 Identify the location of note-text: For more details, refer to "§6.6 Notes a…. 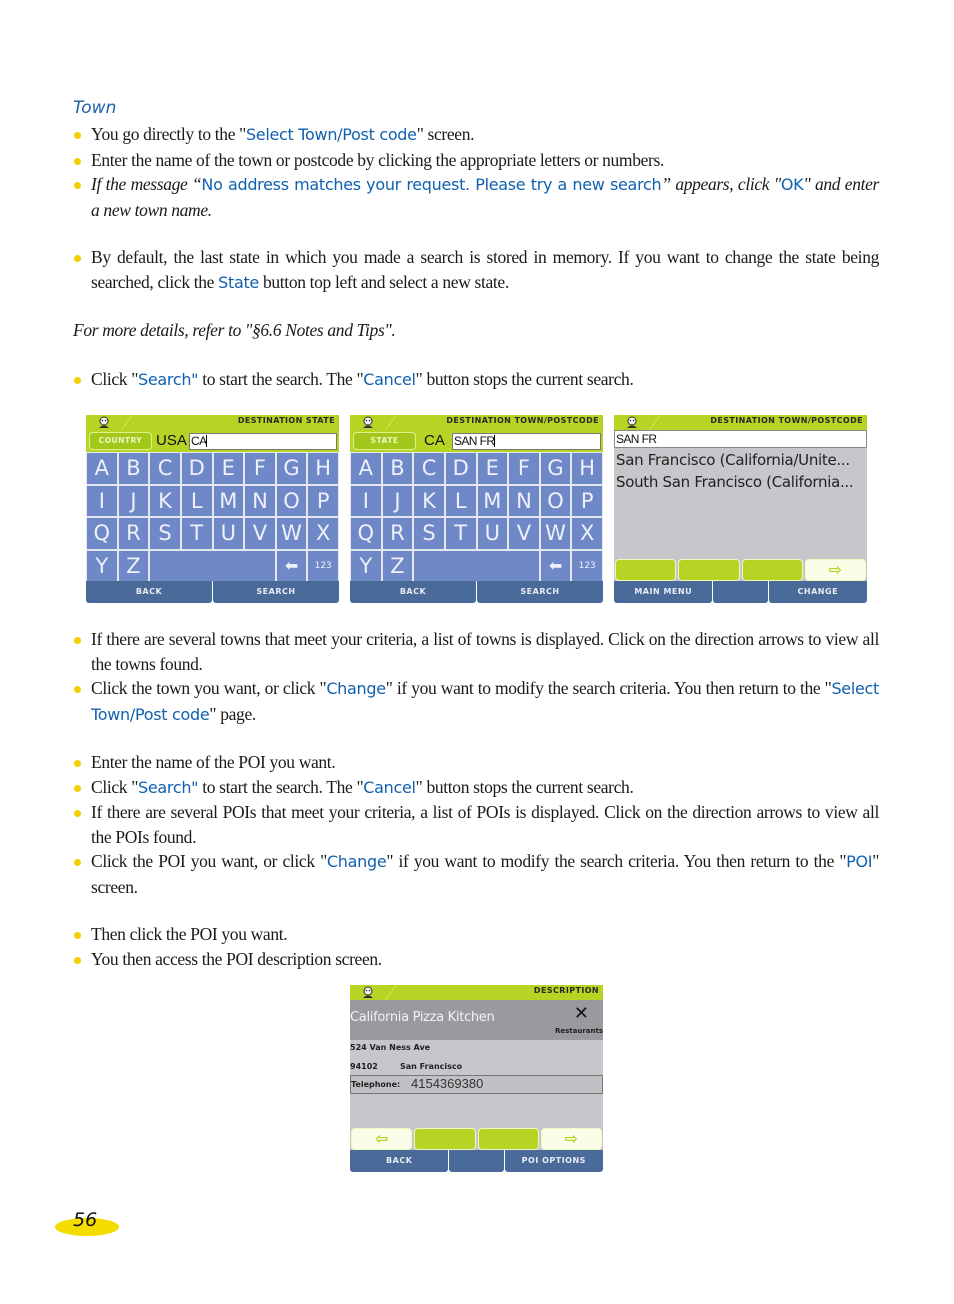
(234, 330).